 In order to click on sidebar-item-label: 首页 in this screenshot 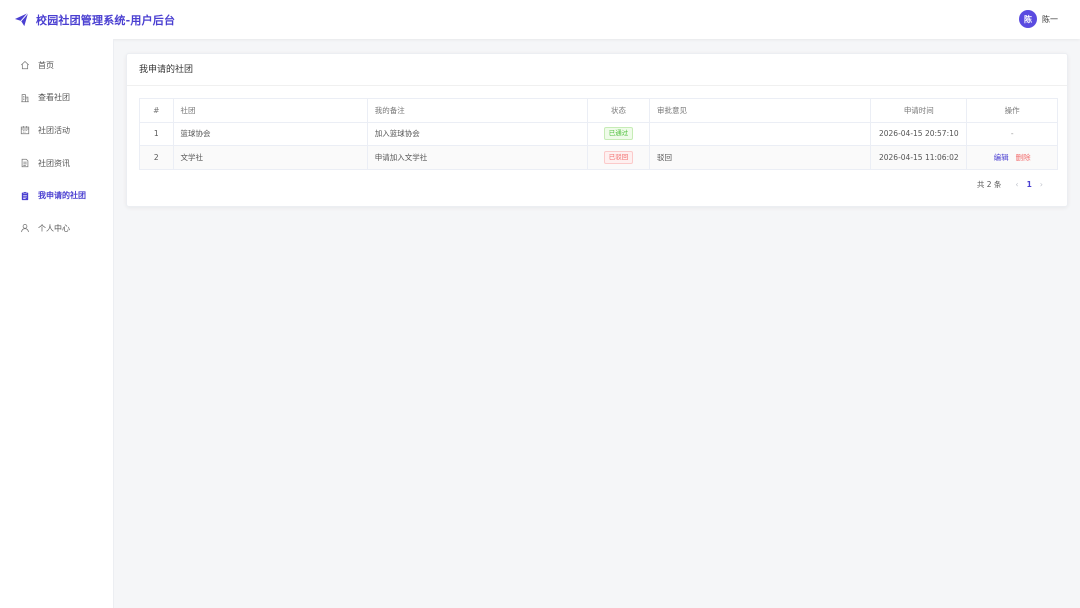, I will do `click(46, 65)`.